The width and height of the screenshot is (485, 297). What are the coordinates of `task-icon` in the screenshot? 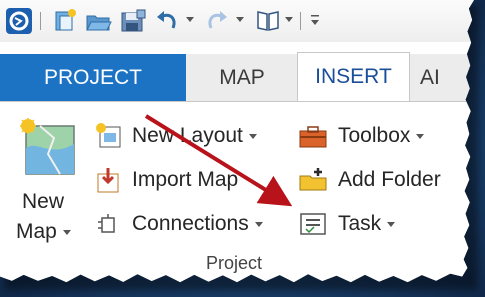 It's located at (313, 224).